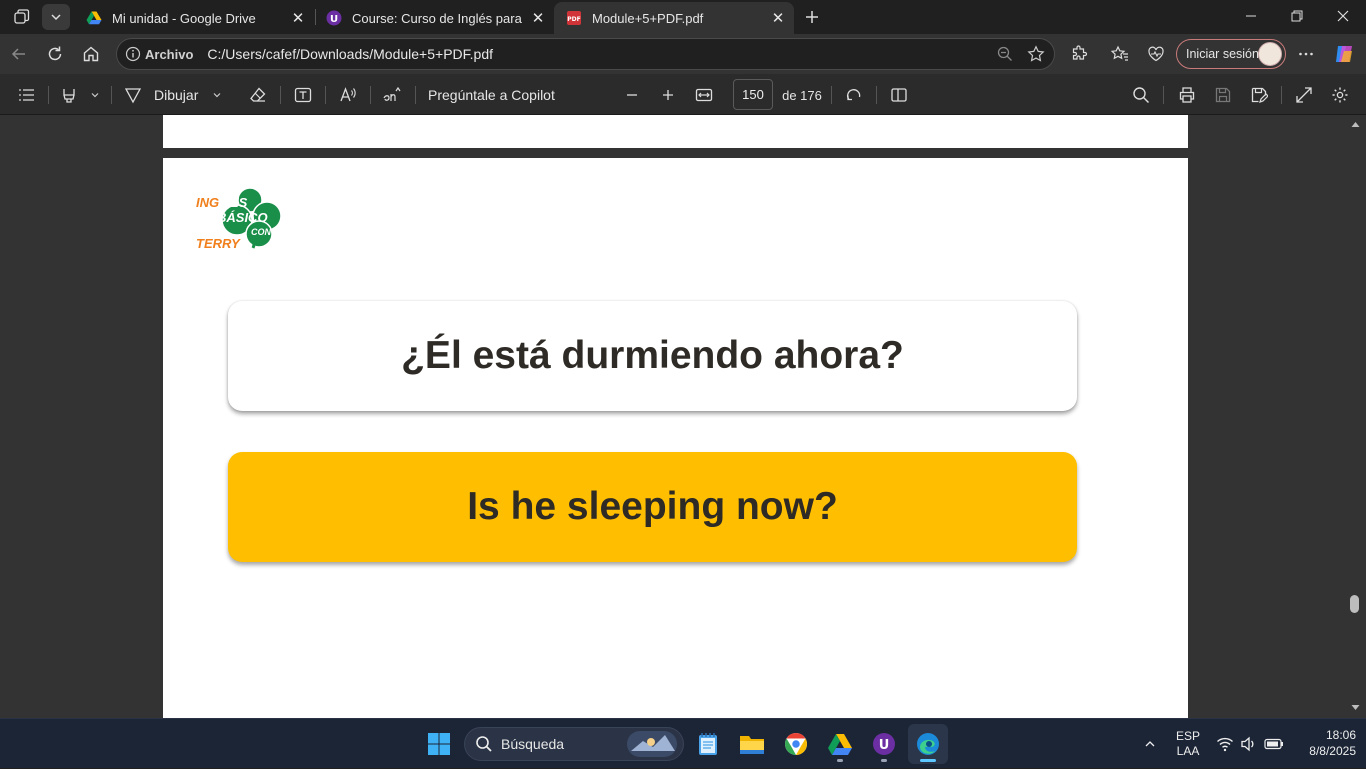 The image size is (1366, 769). I want to click on print-icon, so click(1187, 95).